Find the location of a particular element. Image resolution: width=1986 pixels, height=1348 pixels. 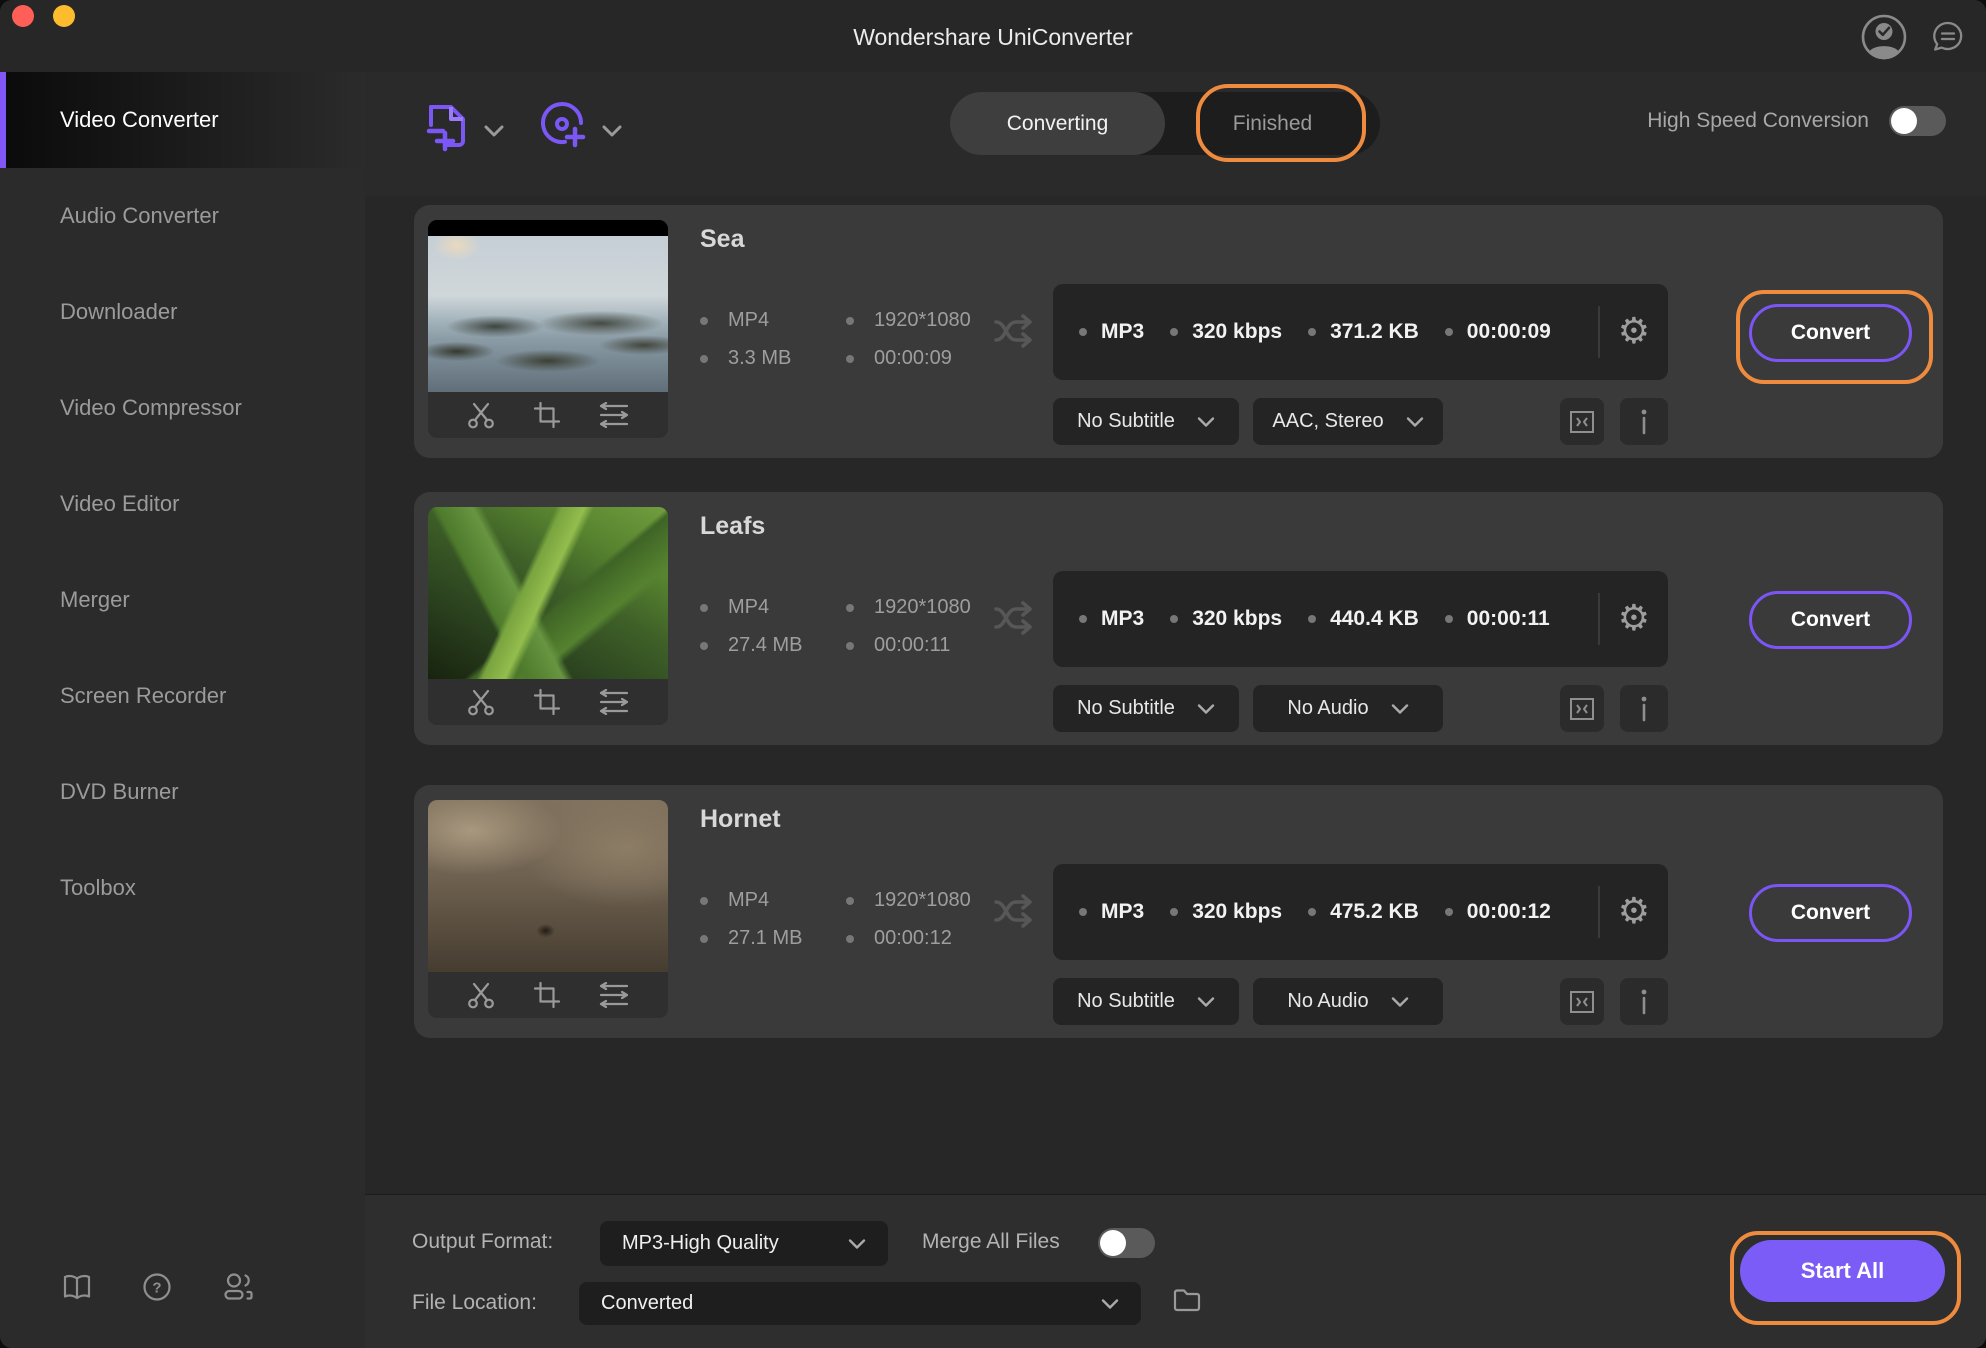

account-icon is located at coordinates (1884, 37).